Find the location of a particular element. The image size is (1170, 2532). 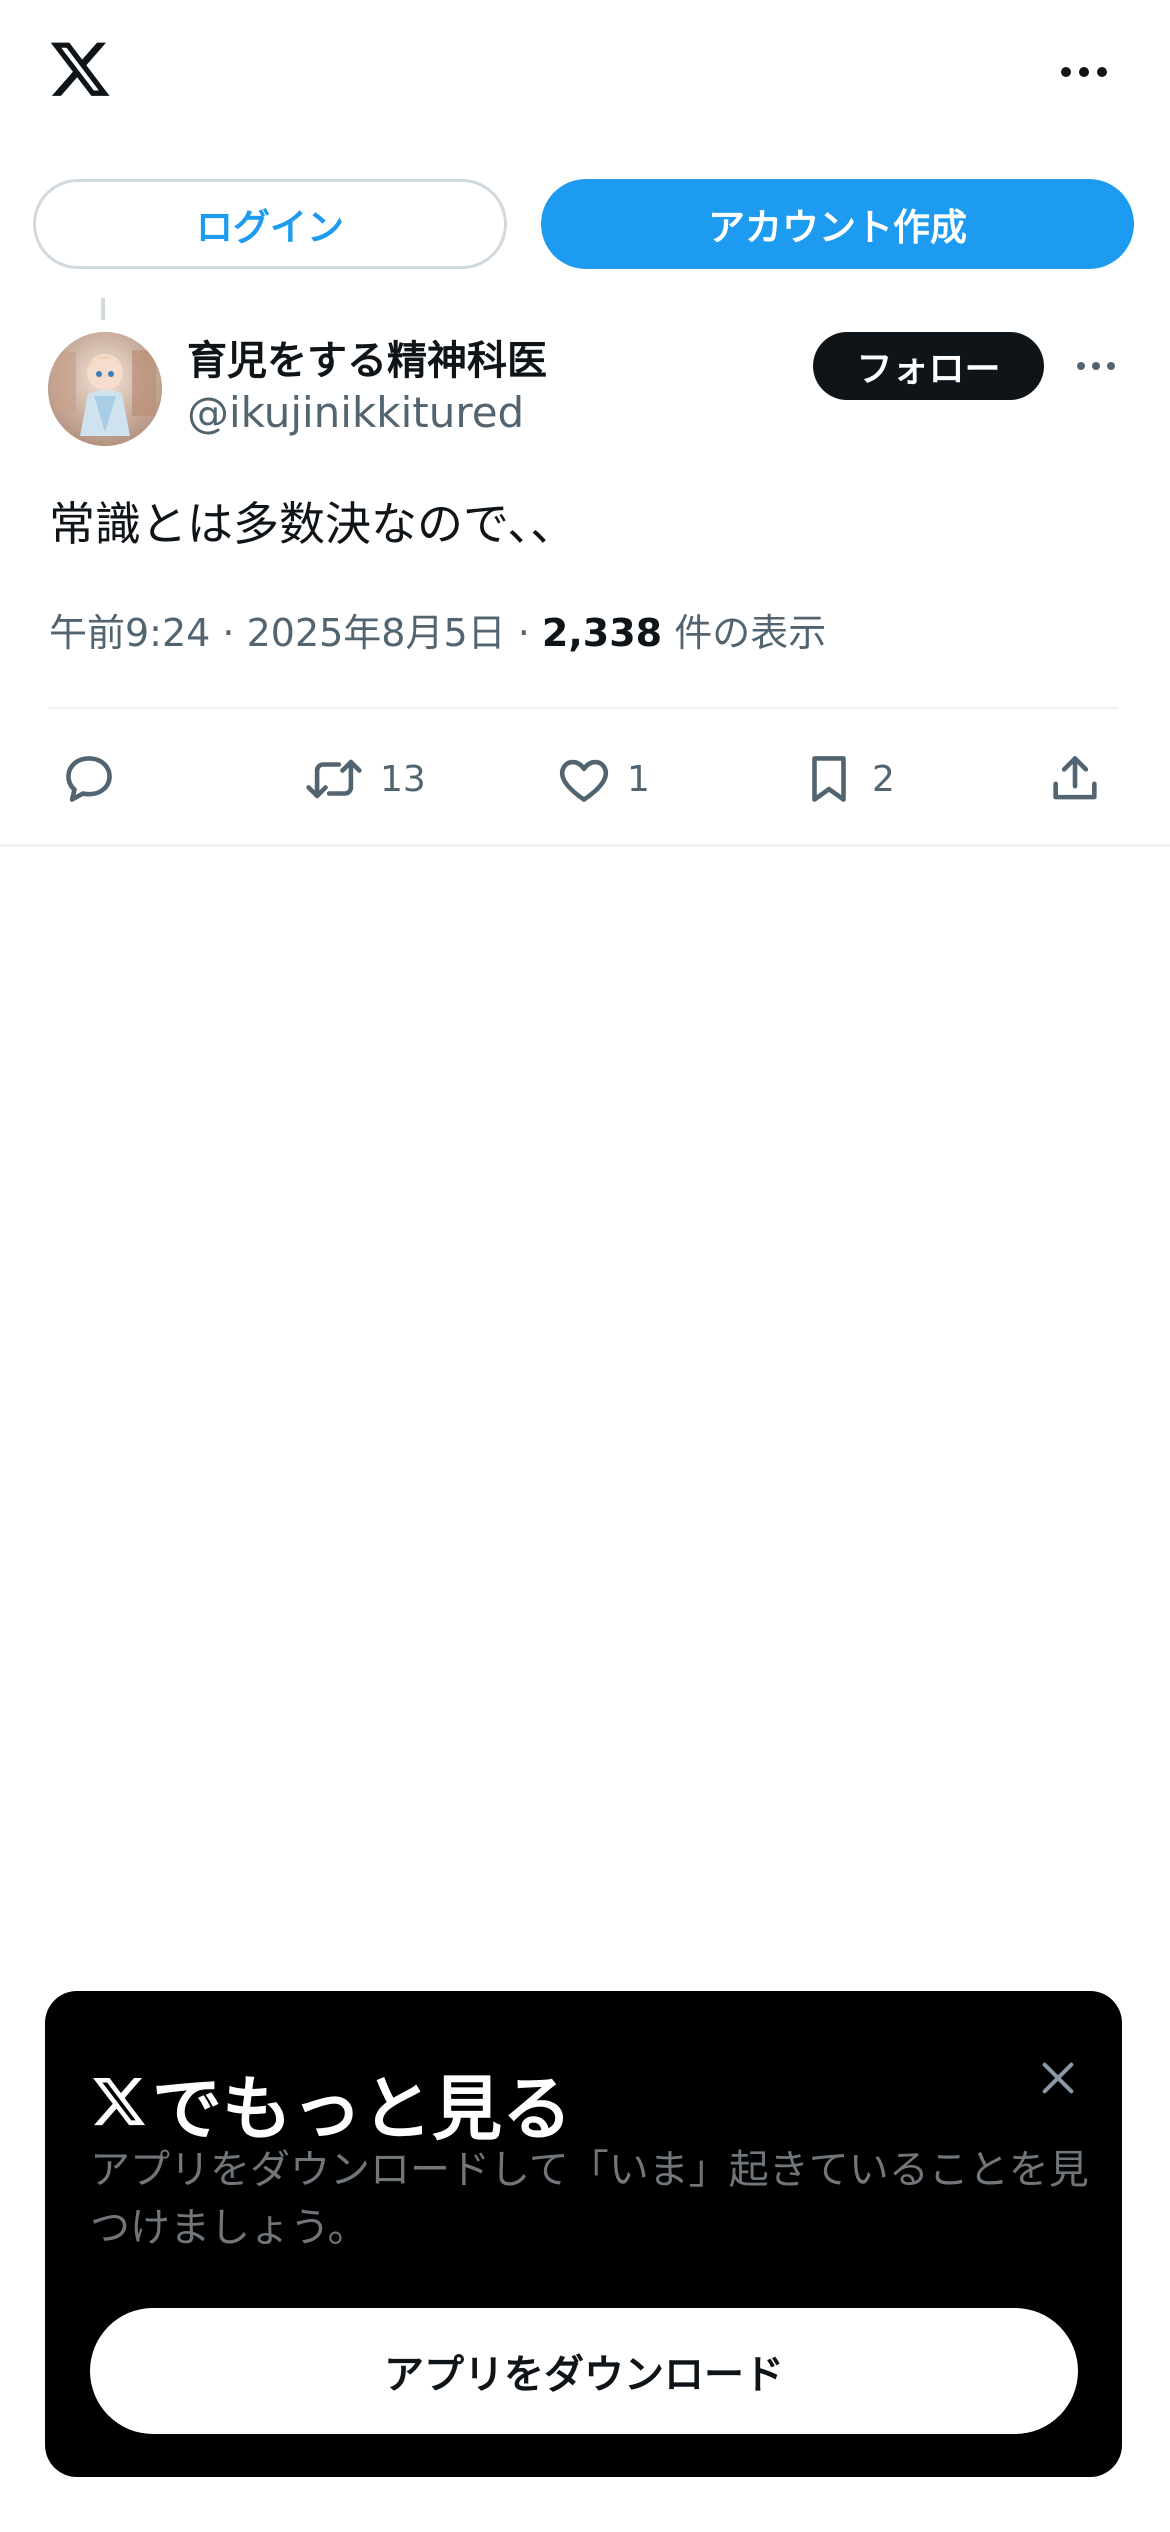

promo-title: でもっと見る is located at coordinates (331, 2103).